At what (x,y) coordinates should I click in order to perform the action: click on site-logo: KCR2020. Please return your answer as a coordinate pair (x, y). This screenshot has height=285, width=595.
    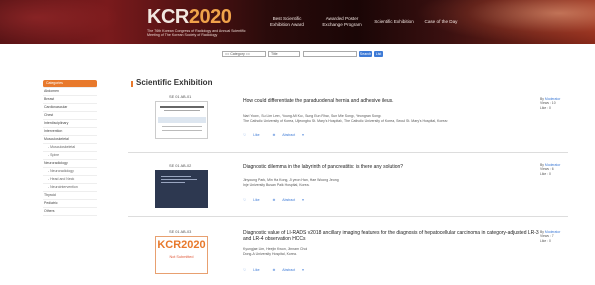
    Looking at the image, I should click on (189, 17).